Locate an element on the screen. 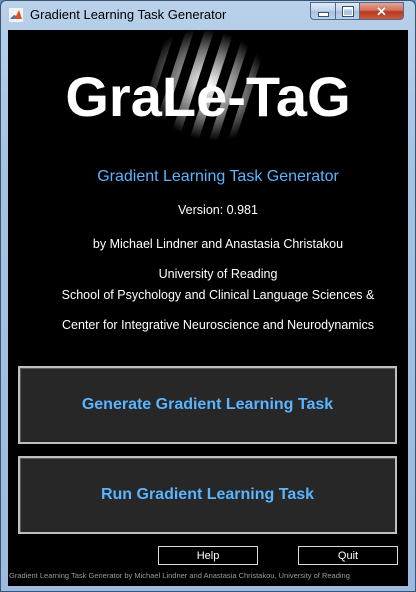  minimize-button is located at coordinates (323, 11).